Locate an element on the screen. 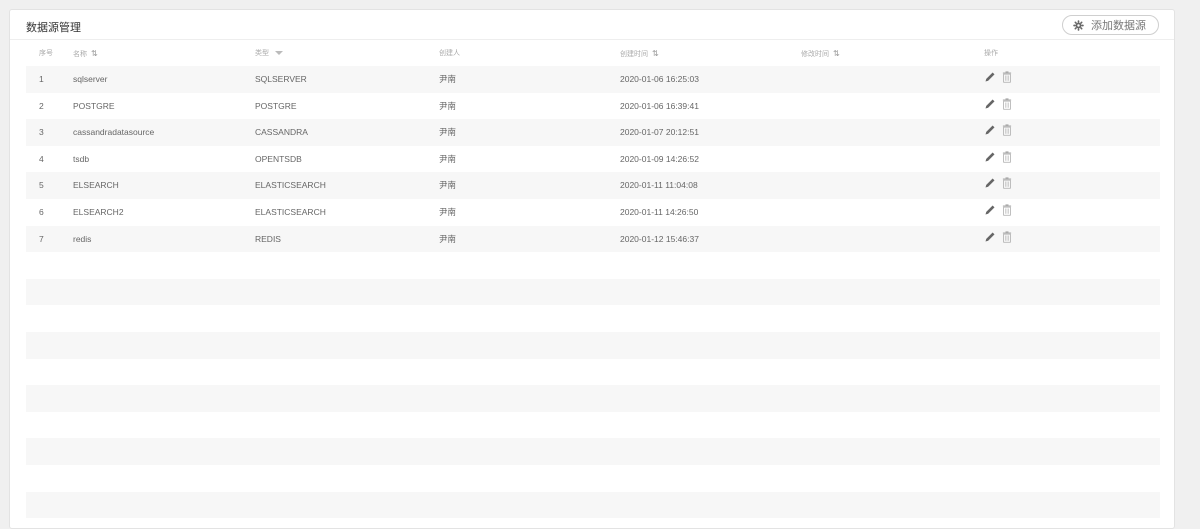 The height and width of the screenshot is (529, 1200). col-type-label: 类型 is located at coordinates (262, 53).